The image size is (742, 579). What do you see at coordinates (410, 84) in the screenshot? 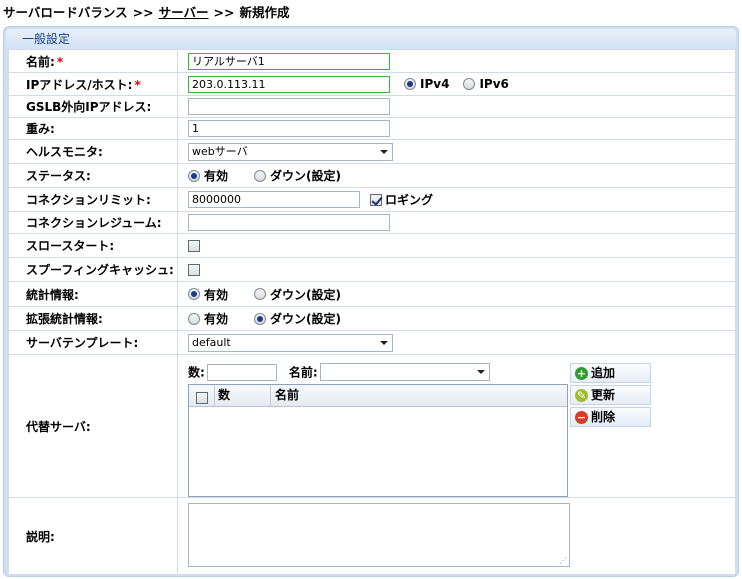
I see `ipv4-radio` at bounding box center [410, 84].